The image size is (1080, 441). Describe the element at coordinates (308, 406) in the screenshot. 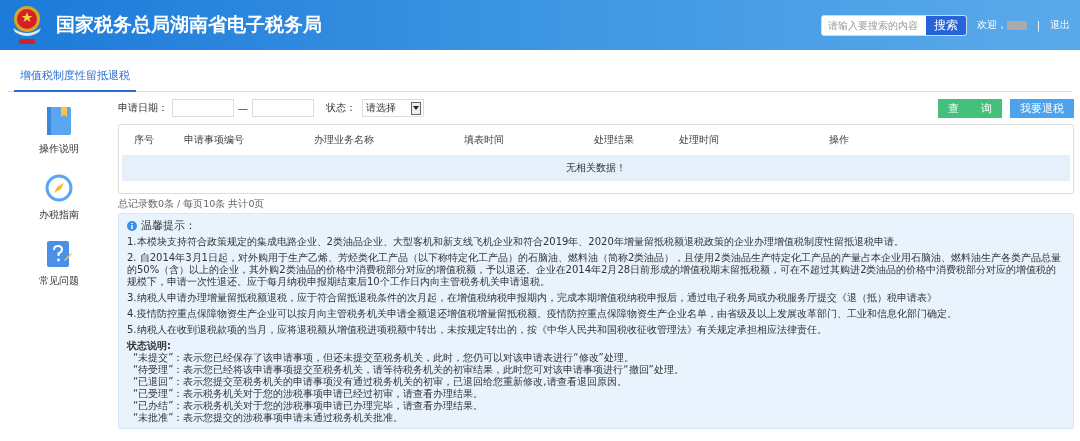

I see `status-description: “已办结”：表示税务机关对于您的涉税事项申请已办理完毕，请查看办理结果。` at that location.